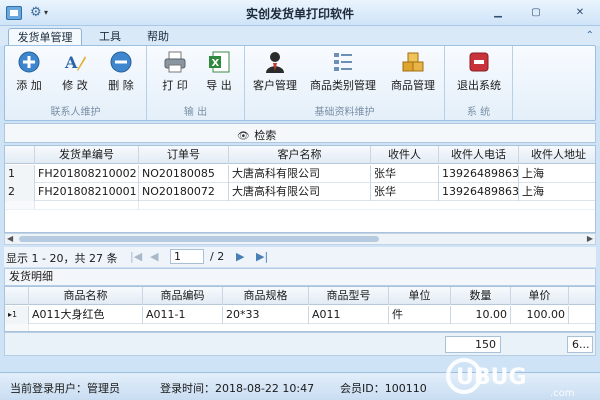 The height and width of the screenshot is (400, 600). Describe the element at coordinates (240, 256) in the screenshot. I see `next-page-icon: ▶` at that location.